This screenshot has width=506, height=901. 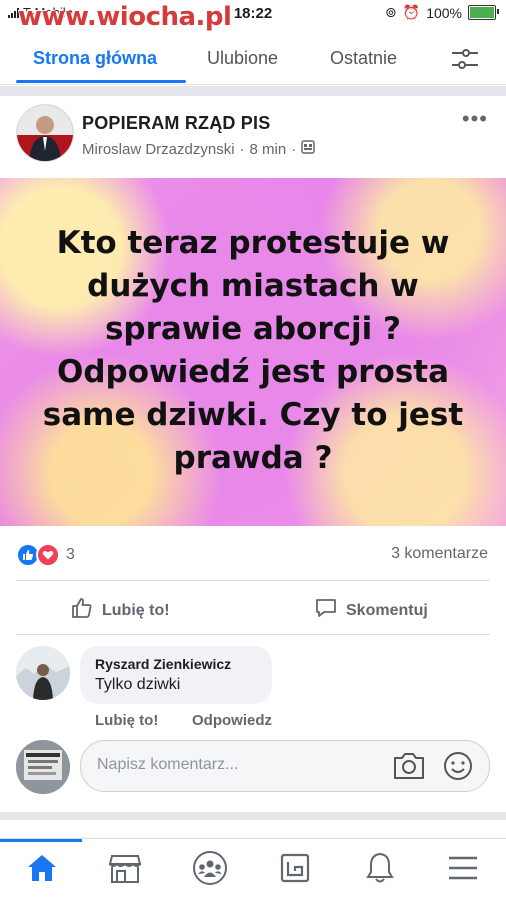 I want to click on filter-icon, so click(x=465, y=61).